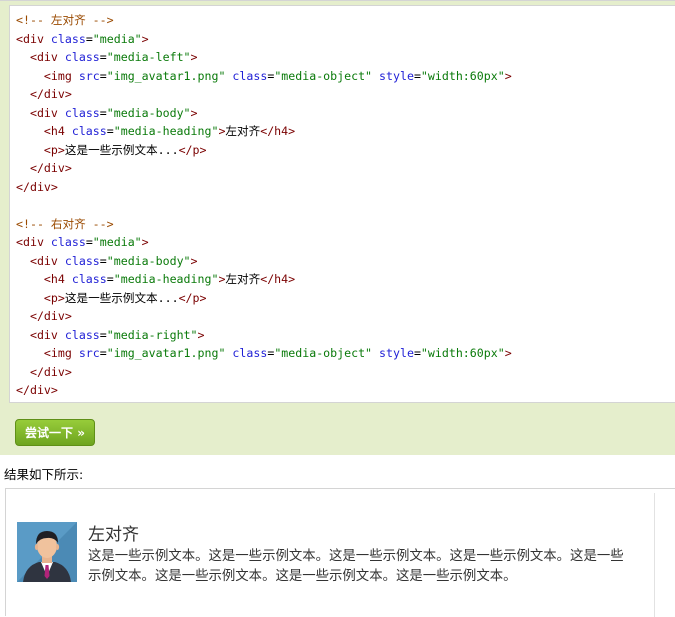 The width and height of the screenshot is (675, 617). I want to click on code-token-comment: <!-- 左对齐 -->, so click(65, 20).